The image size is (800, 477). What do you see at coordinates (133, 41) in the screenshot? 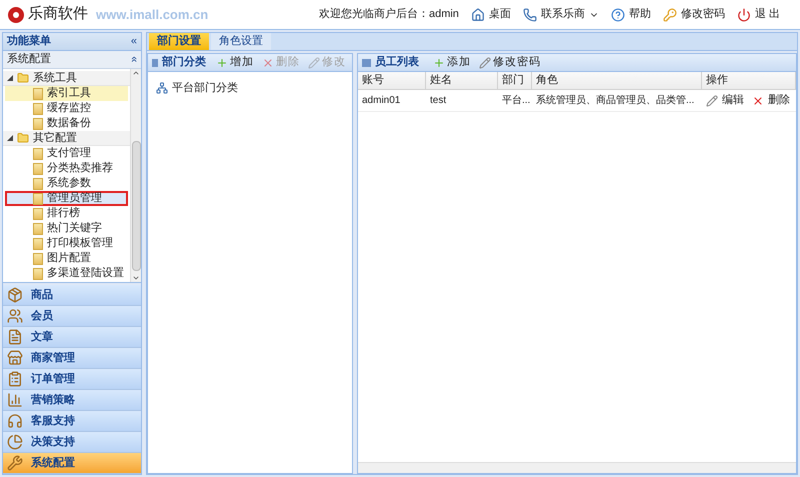
I see `collapse-button: «` at bounding box center [133, 41].